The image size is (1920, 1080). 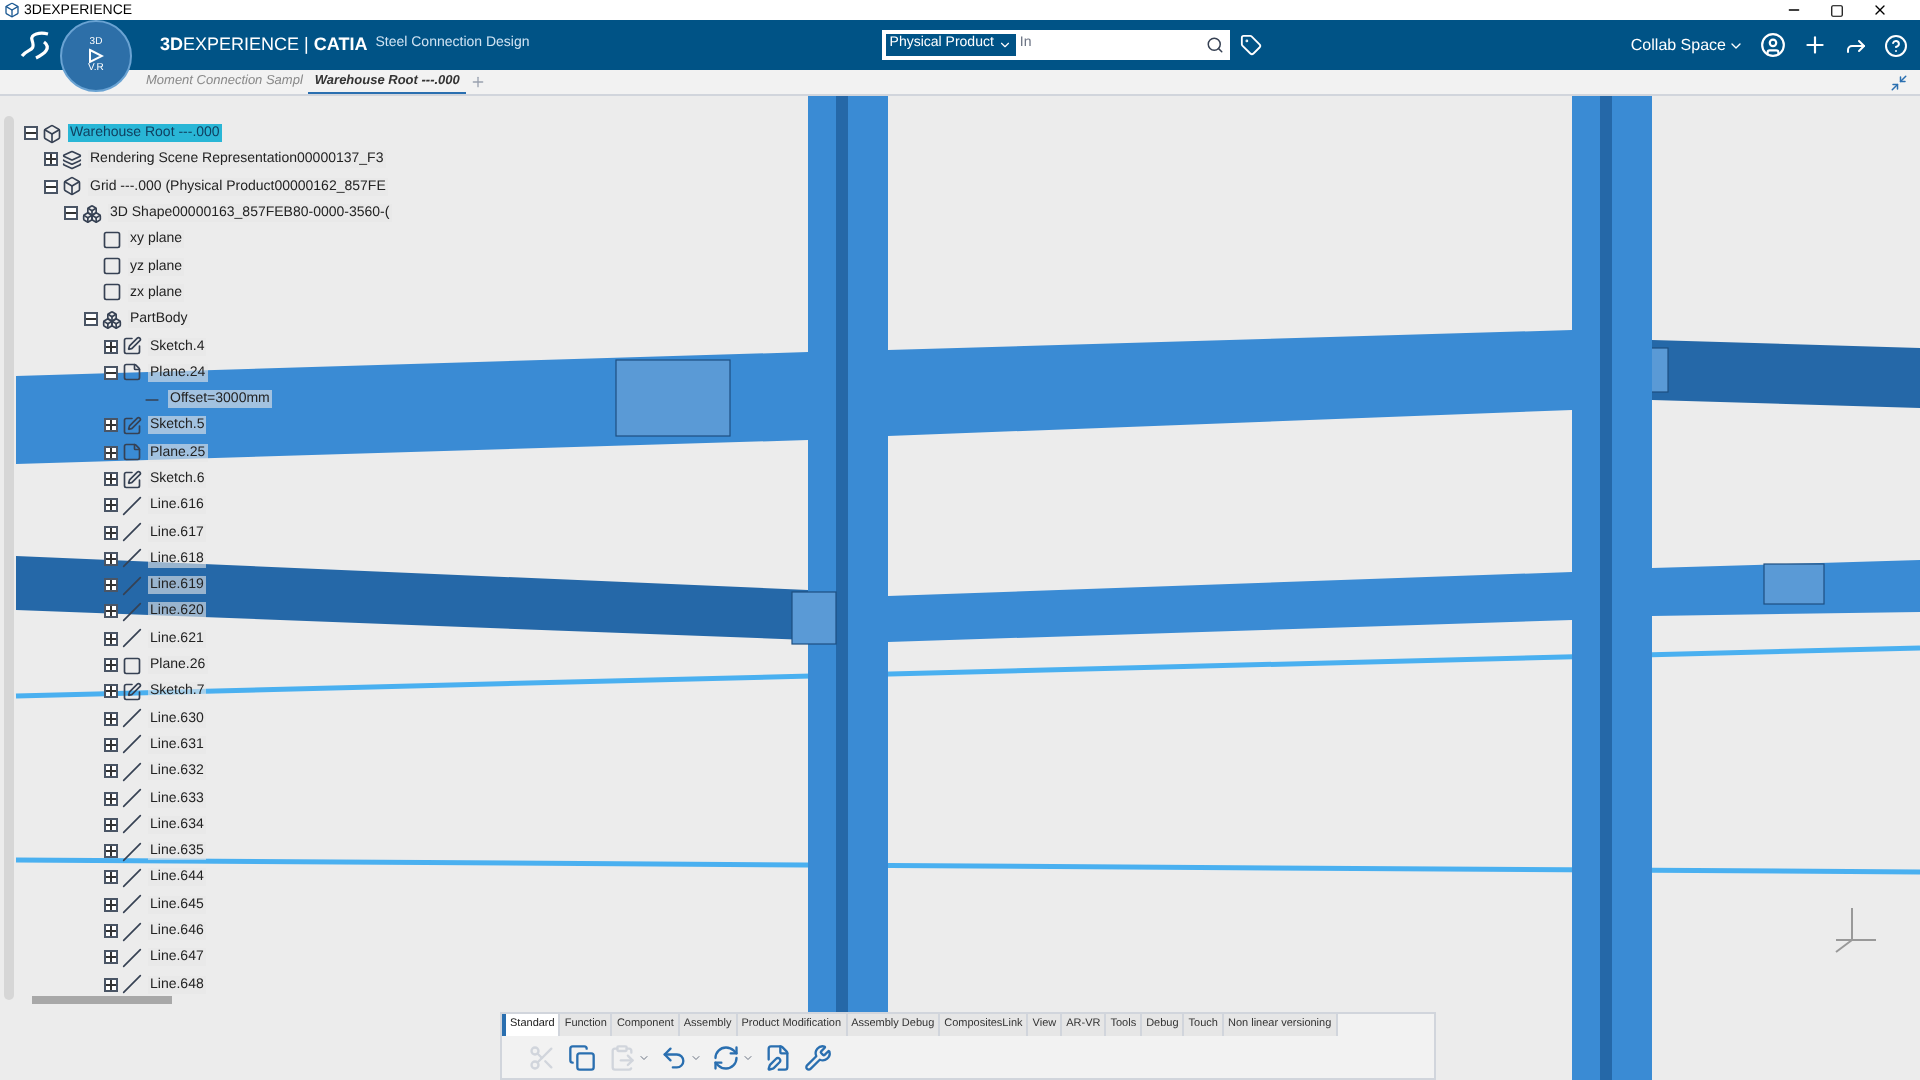 I want to click on search-icon, so click(x=1214, y=45).